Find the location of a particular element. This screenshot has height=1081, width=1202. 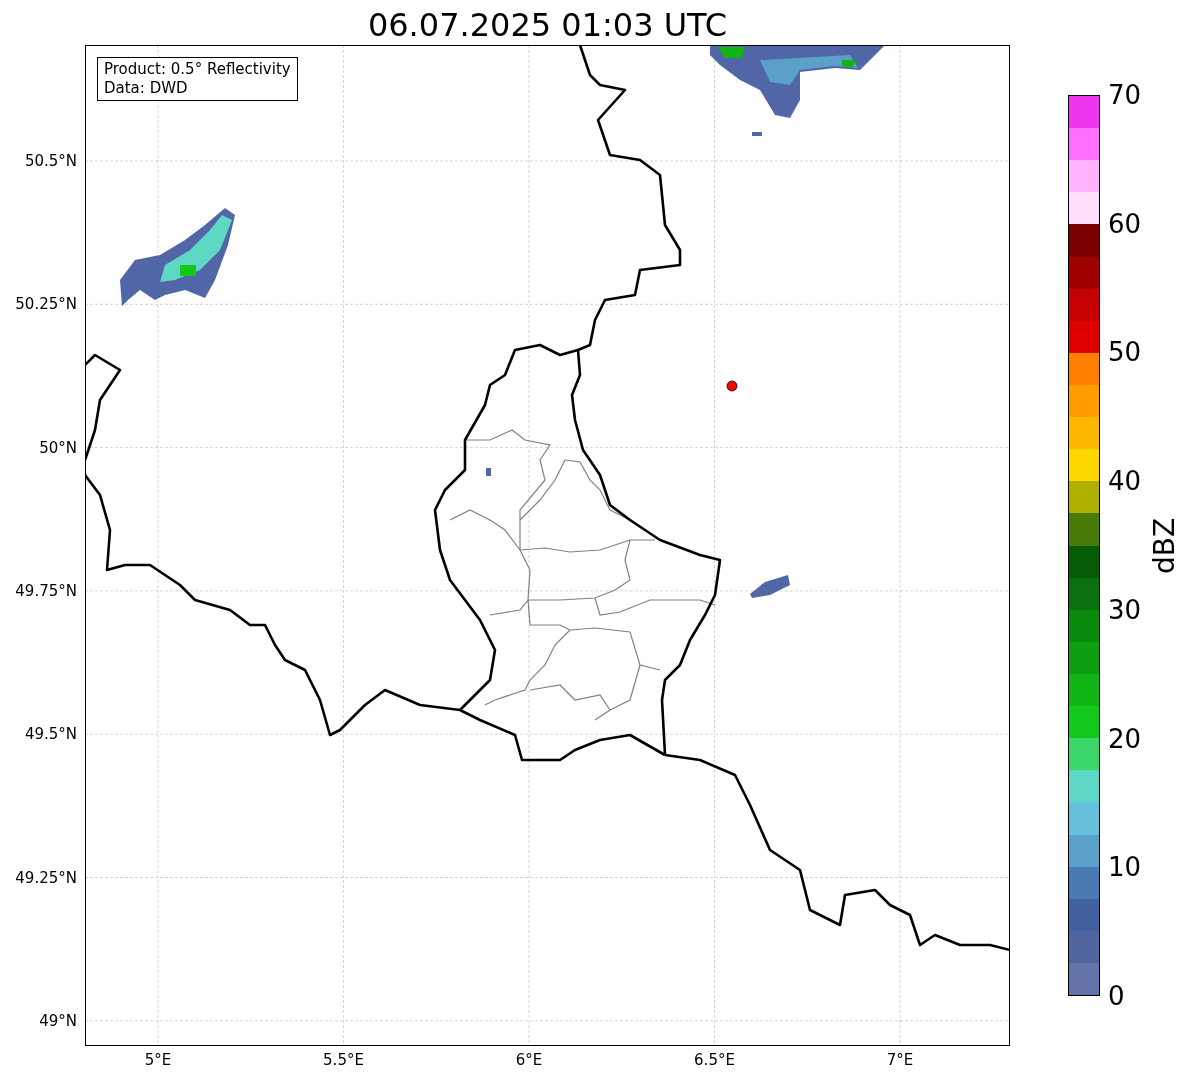

colorbar-tick-label: 70 is located at coordinates (1125, 95).